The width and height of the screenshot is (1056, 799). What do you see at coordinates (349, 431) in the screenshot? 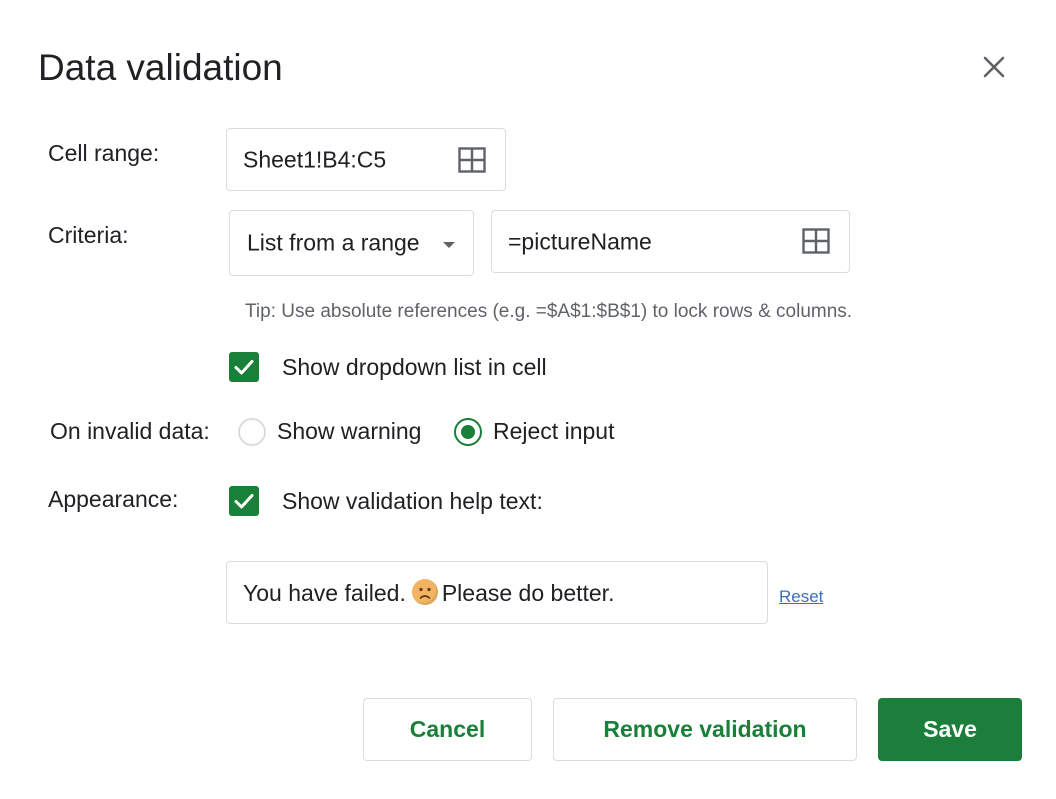
I see `show-warning-label: Show warning` at bounding box center [349, 431].